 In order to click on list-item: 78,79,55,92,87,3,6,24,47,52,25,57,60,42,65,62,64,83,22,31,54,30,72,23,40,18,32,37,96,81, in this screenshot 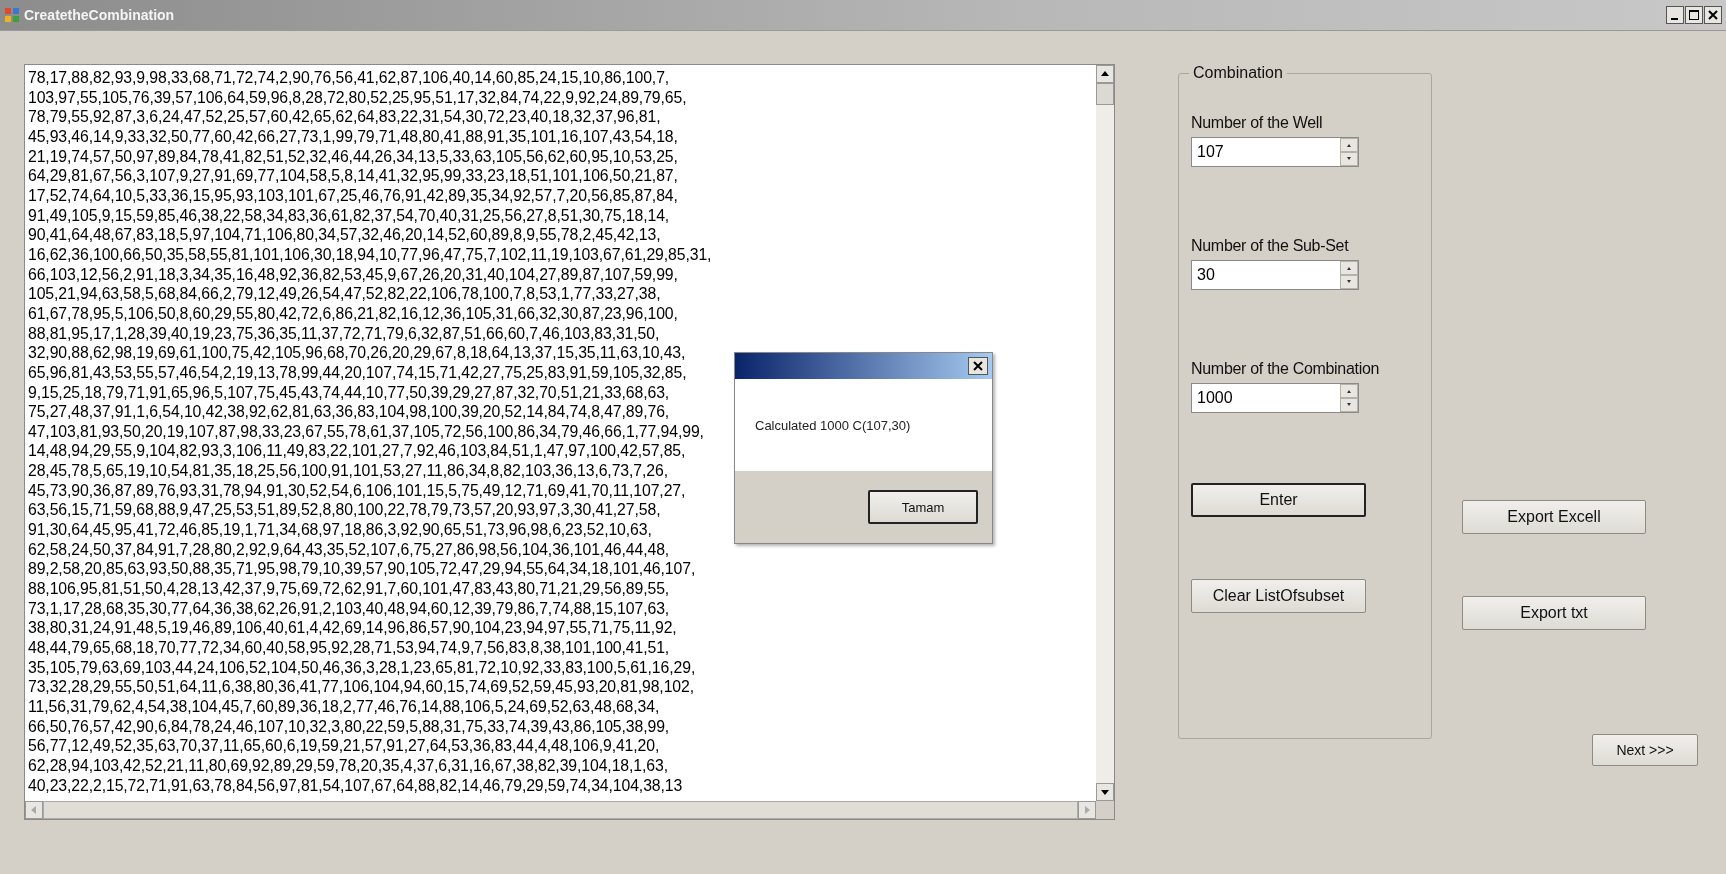, I will do `click(344, 117)`.